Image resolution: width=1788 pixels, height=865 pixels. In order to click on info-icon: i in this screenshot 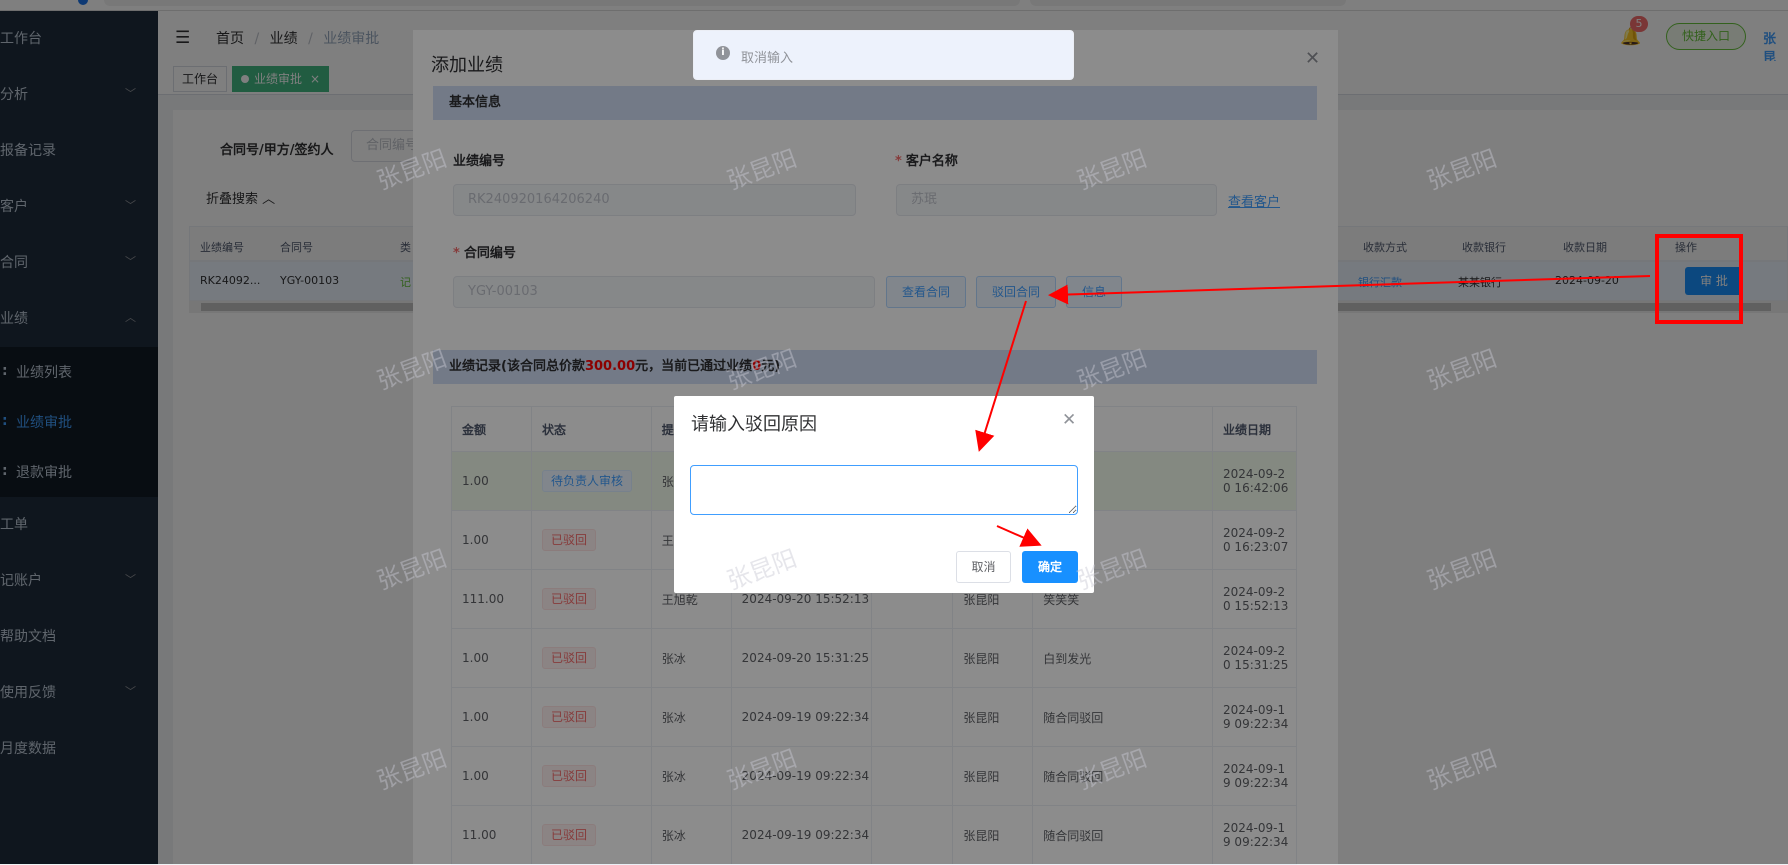, I will do `click(723, 53)`.